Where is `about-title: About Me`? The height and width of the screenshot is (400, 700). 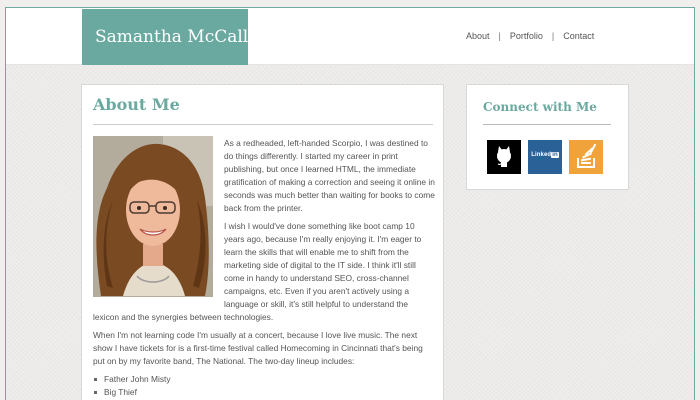
about-title: About Me is located at coordinates (136, 104).